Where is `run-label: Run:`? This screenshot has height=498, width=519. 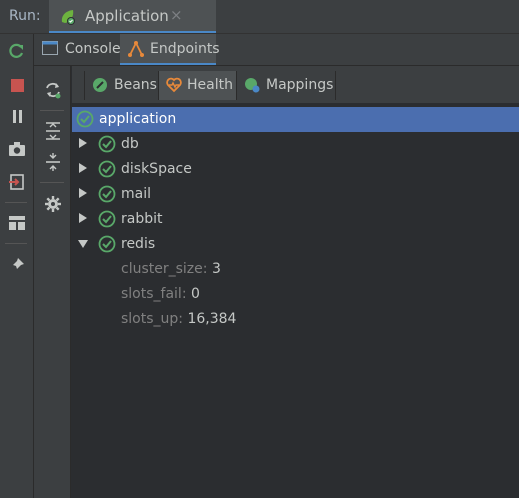 run-label: Run: is located at coordinates (25, 16).